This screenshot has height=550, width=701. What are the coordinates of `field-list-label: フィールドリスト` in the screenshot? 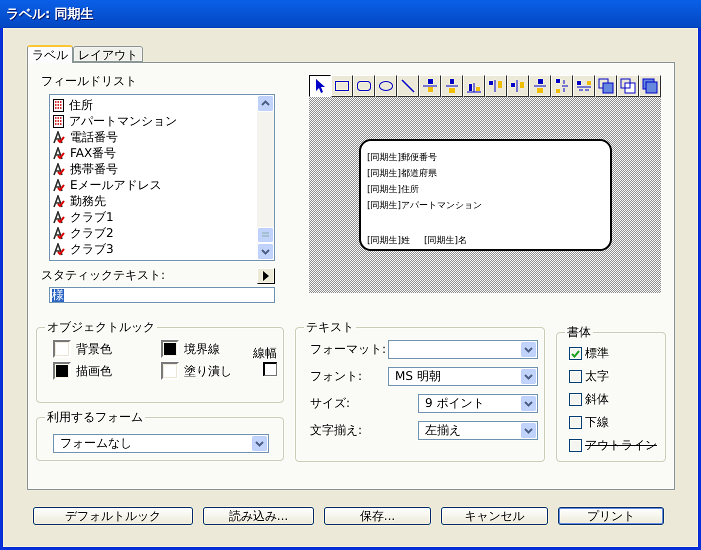 It's located at (89, 81).